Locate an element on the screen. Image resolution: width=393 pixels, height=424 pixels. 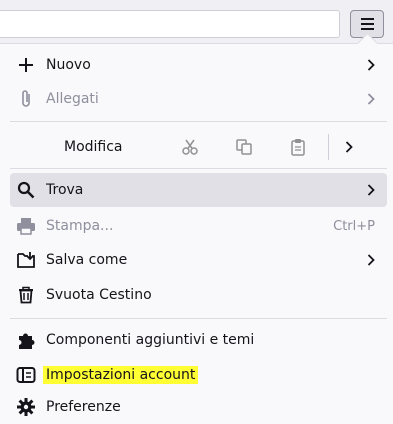
menu-item-print: Stampa... Ctrl+P is located at coordinates (198, 226).